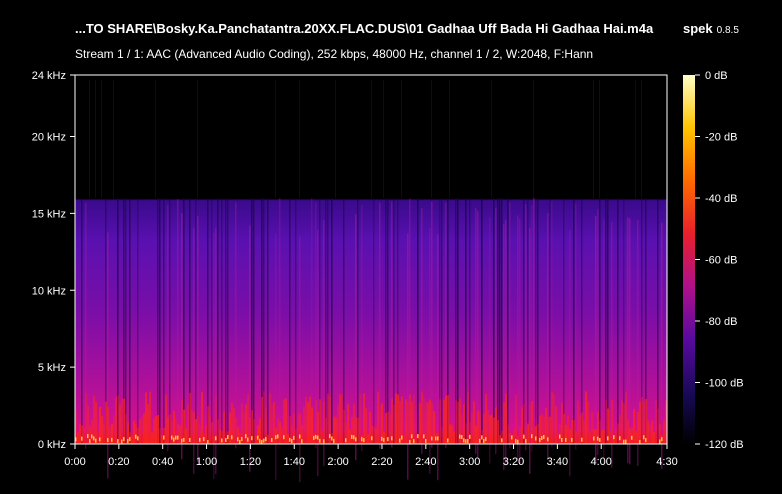 The height and width of the screenshot is (494, 782). I want to click on time-tick-label: 4:30, so click(666, 462).